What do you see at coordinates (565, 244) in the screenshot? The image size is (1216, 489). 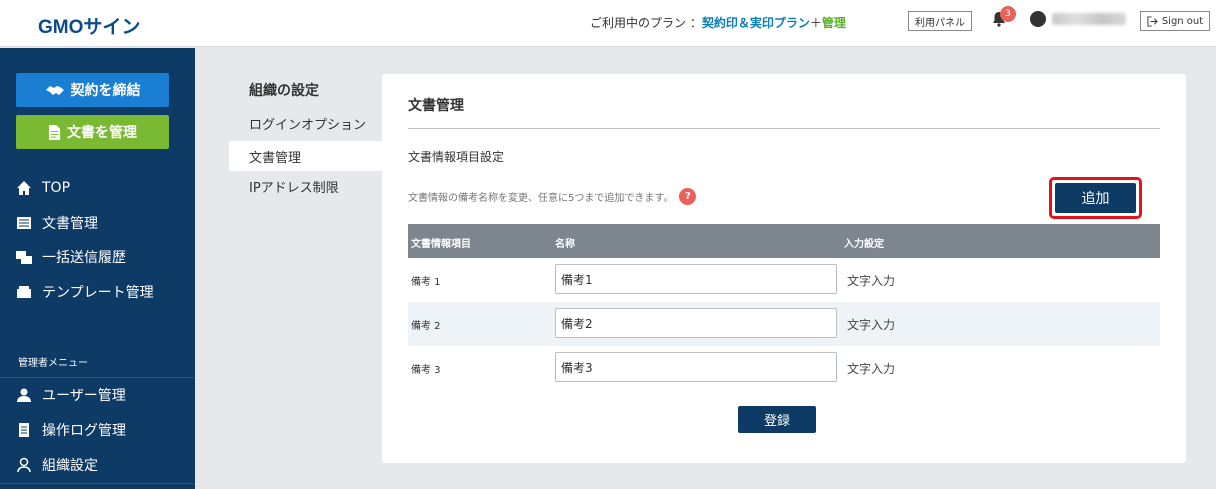 I see `column-header-name: 名称` at bounding box center [565, 244].